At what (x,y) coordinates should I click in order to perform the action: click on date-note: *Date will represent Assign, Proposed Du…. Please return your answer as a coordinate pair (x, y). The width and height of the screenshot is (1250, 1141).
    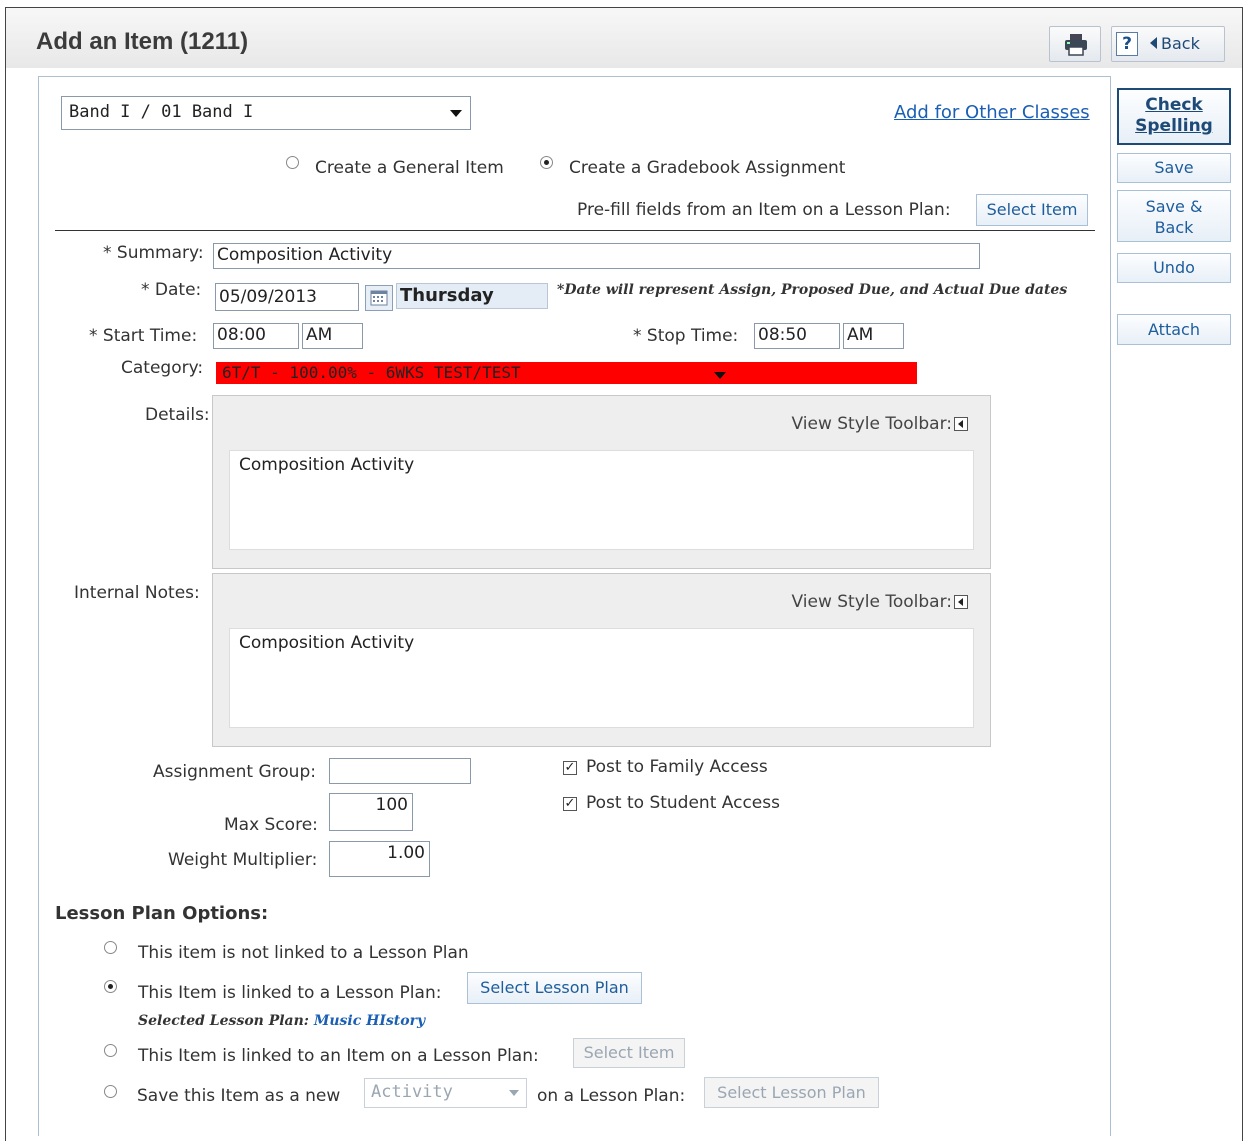
    Looking at the image, I should click on (812, 290).